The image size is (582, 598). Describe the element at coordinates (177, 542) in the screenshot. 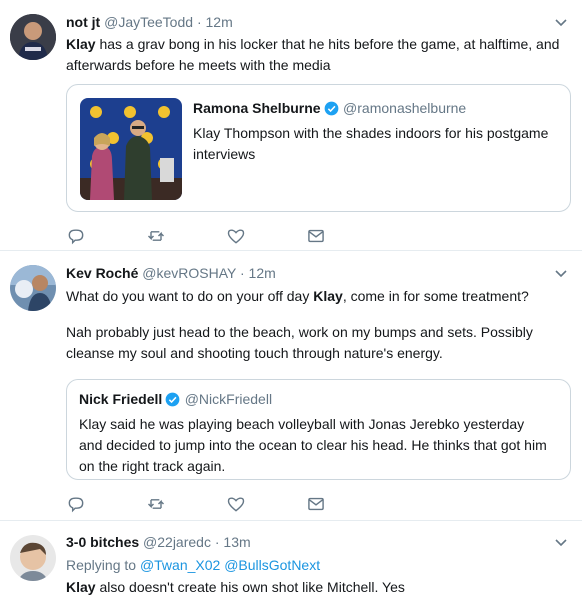

I see `user-handle: @22jaredc` at that location.